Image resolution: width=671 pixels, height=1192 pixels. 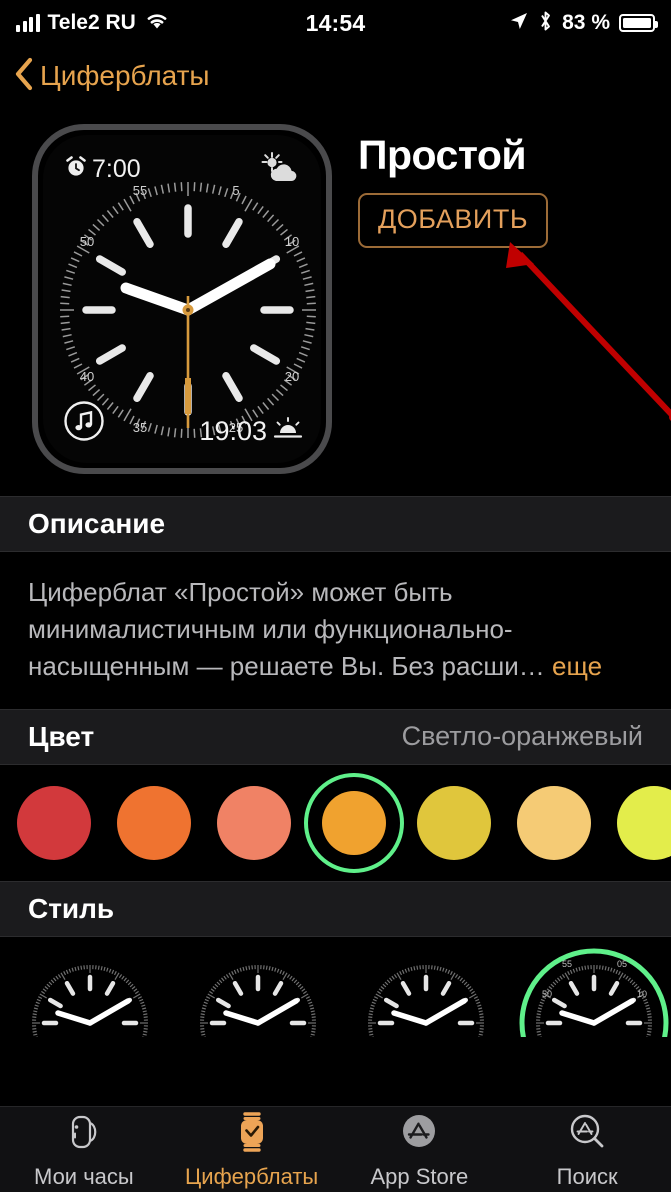 What do you see at coordinates (97, 523) in the screenshot?
I see `description-header-label: Описание` at bounding box center [97, 523].